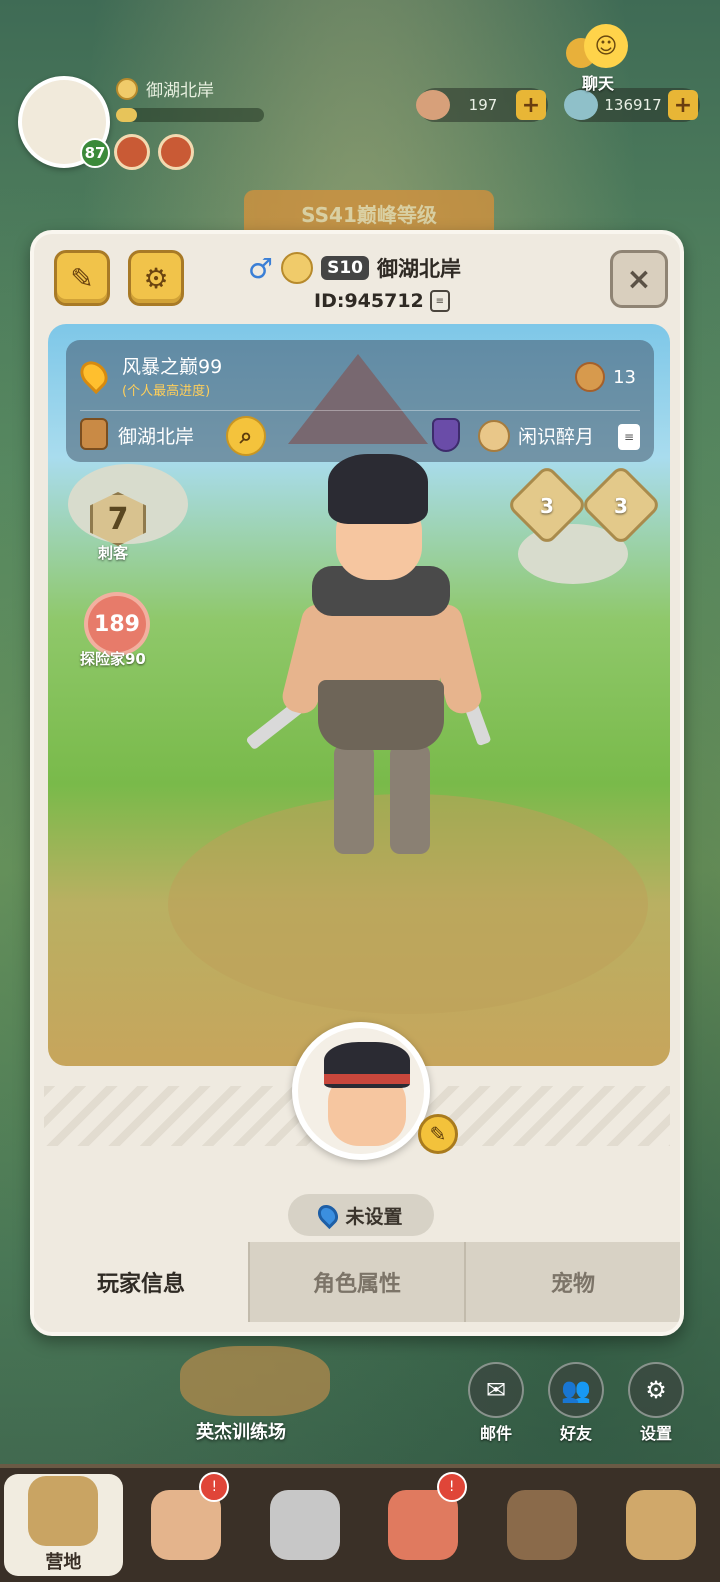 The image size is (720, 1582). What do you see at coordinates (576, 1390) in the screenshot?
I see `friends-icon: 👥` at bounding box center [576, 1390].